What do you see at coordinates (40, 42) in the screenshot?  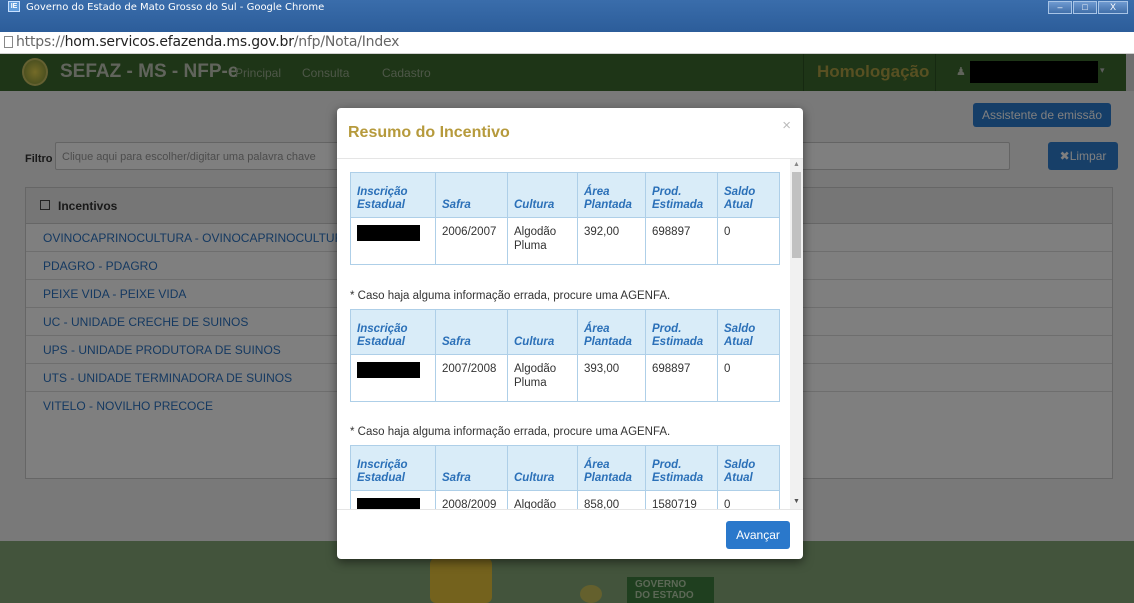 I see `url-prefix: https://` at bounding box center [40, 42].